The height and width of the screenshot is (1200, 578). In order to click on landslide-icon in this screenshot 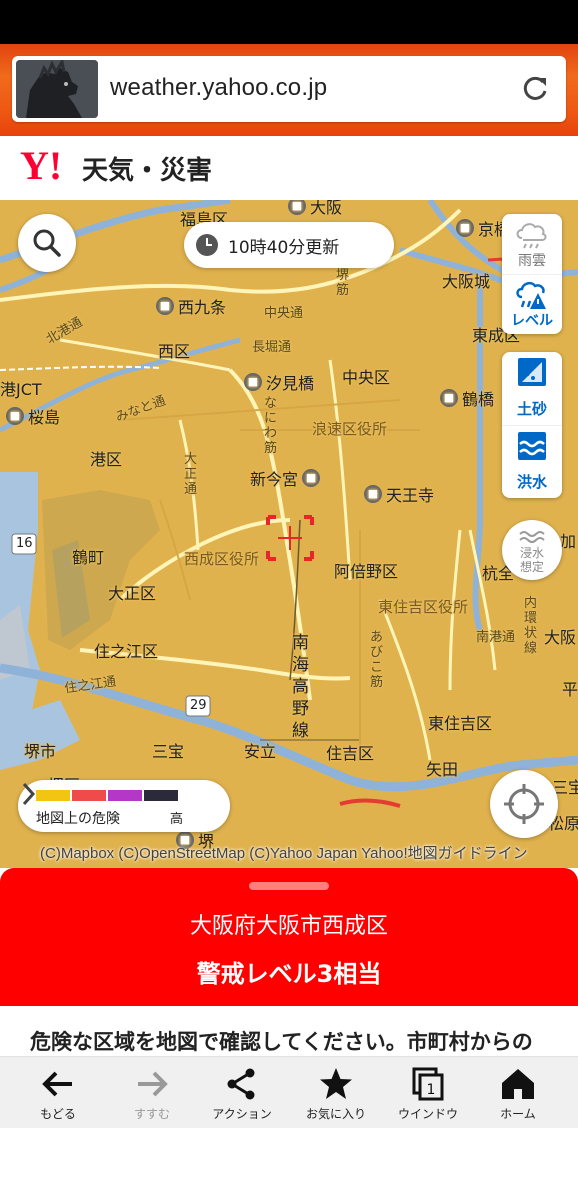, I will do `click(532, 372)`.